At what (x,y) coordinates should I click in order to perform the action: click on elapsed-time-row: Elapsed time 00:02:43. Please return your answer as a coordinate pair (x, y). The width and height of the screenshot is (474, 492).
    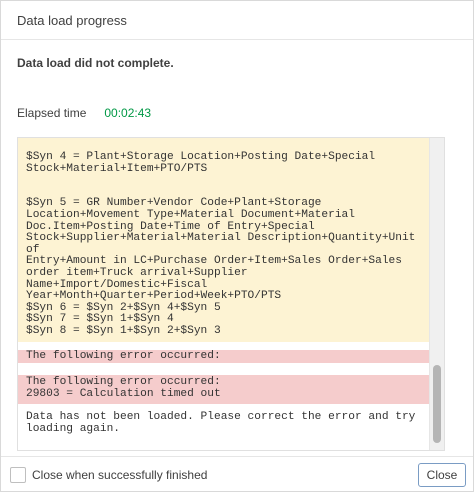
    Looking at the image, I should click on (84, 113).